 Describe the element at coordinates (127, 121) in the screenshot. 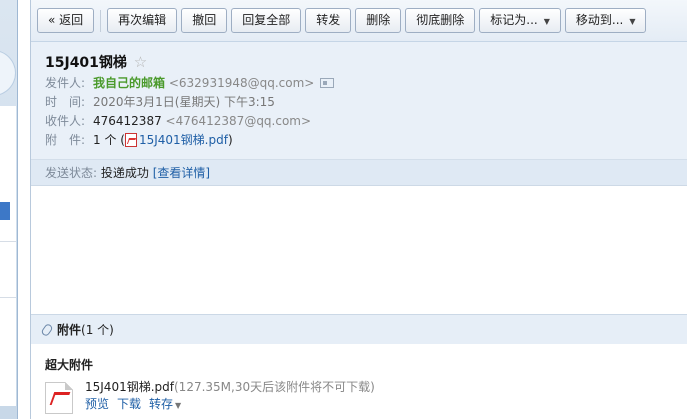

I see `recipient-name: 476412387` at that location.